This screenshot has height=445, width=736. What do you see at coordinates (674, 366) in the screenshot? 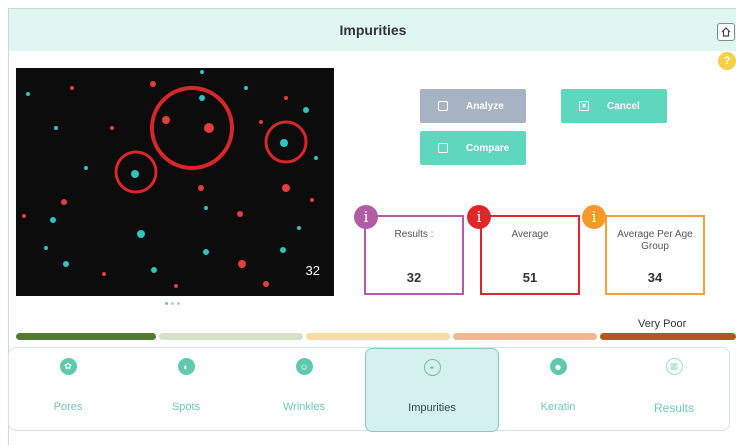
I see `results-icon: ▦` at bounding box center [674, 366].